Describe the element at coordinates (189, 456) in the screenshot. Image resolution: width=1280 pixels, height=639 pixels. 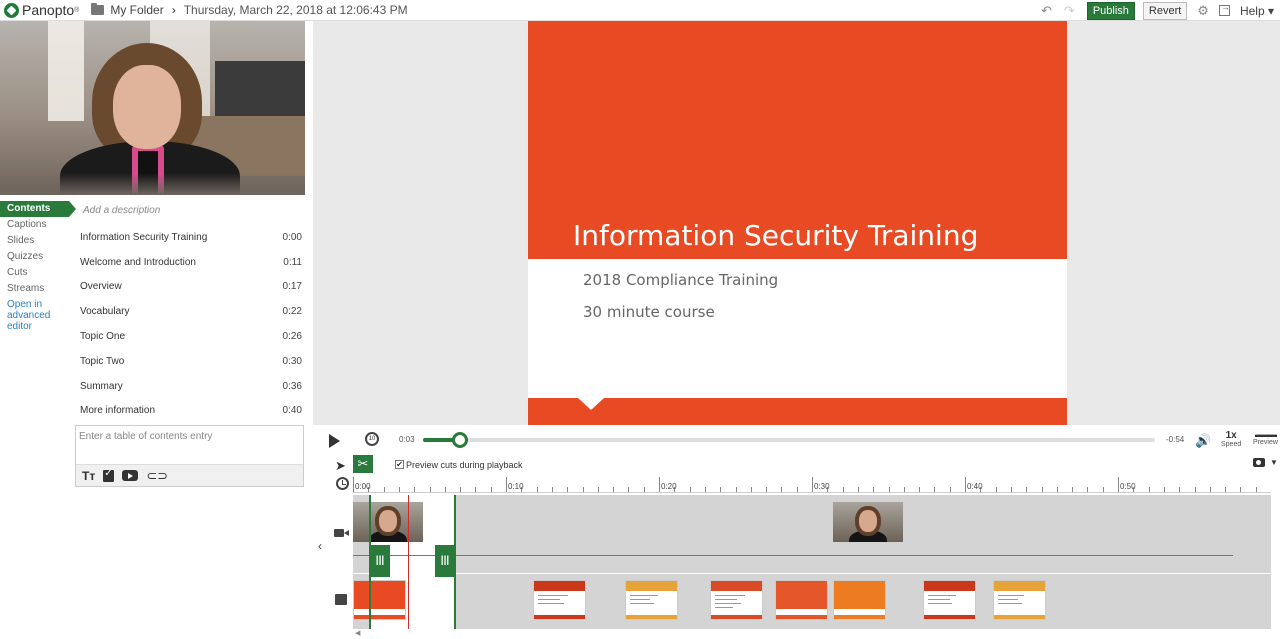
I see `toc-entry-input: Enter a table of contents entry Tт ⊂⊃` at that location.